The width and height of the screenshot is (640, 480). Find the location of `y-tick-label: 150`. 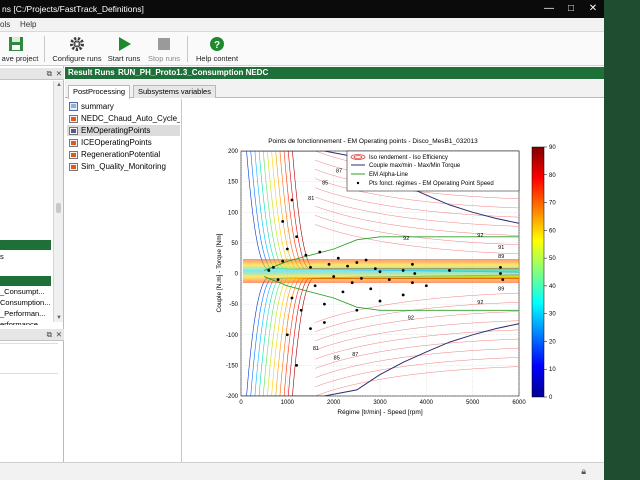

y-tick-label: 150 is located at coordinates (233, 183).